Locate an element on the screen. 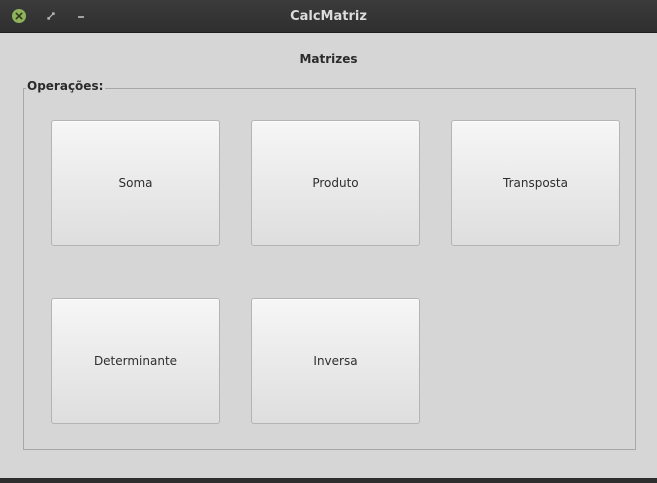 The image size is (657, 483). transposta-button: Transposta is located at coordinates (535, 183).